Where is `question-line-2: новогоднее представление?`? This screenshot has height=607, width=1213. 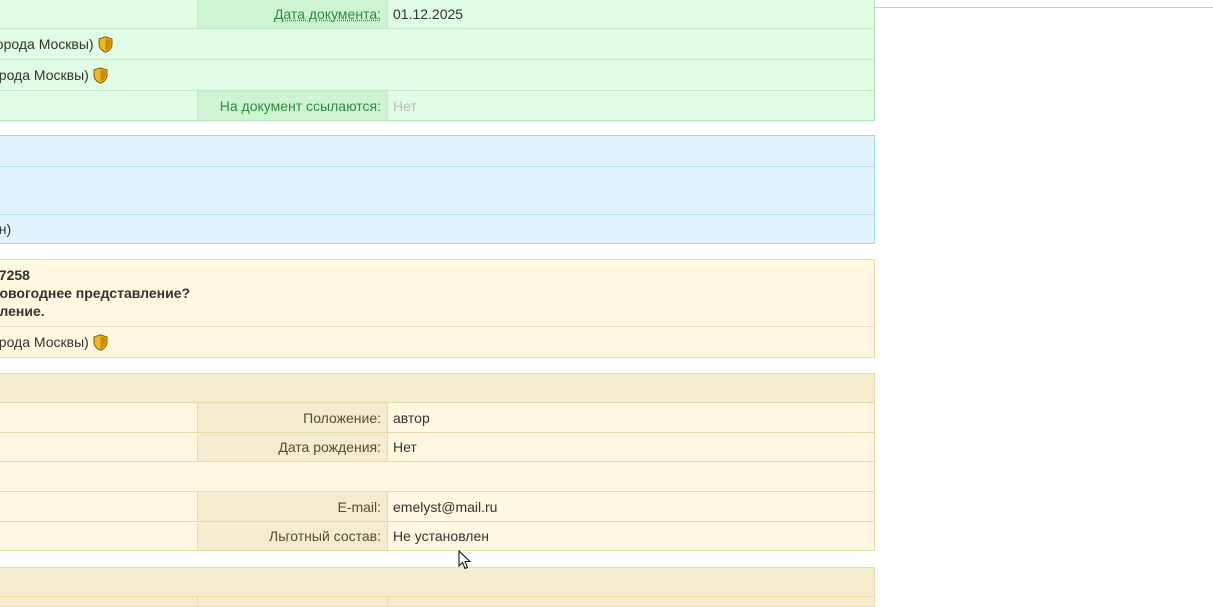 question-line-2: новогоднее представление? is located at coordinates (95, 293).